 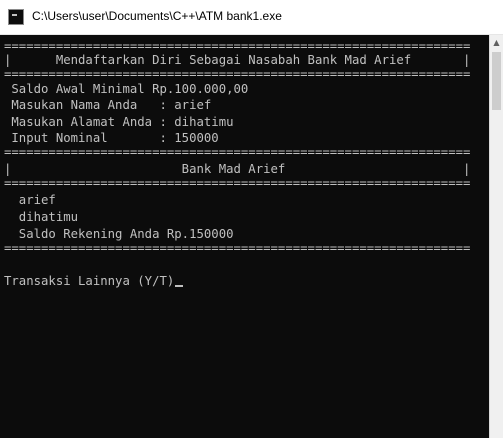 I want to click on name-prompt: Masukan Nama Anda : arief, so click(x=108, y=105).